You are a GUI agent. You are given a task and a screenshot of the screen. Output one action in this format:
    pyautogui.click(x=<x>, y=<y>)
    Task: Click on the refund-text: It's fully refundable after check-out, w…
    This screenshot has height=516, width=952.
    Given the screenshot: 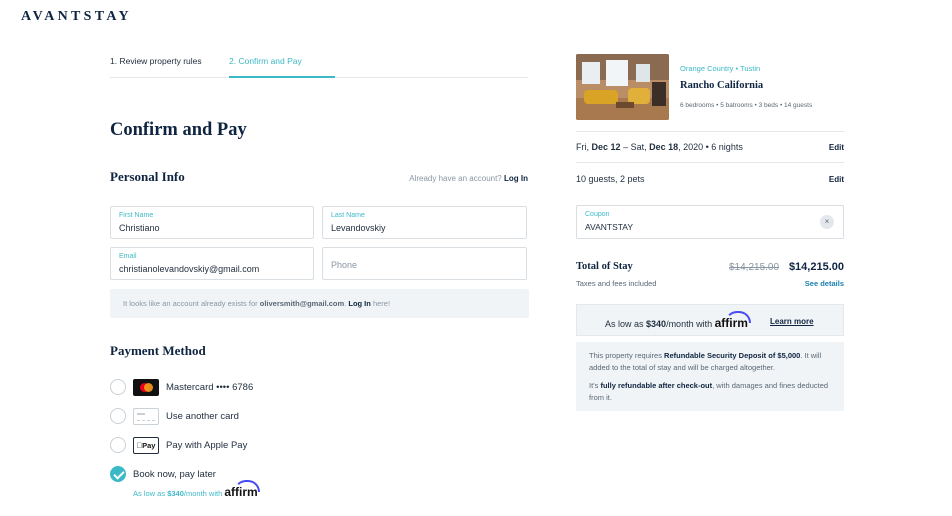 What is the action you would take?
    pyautogui.click(x=709, y=391)
    